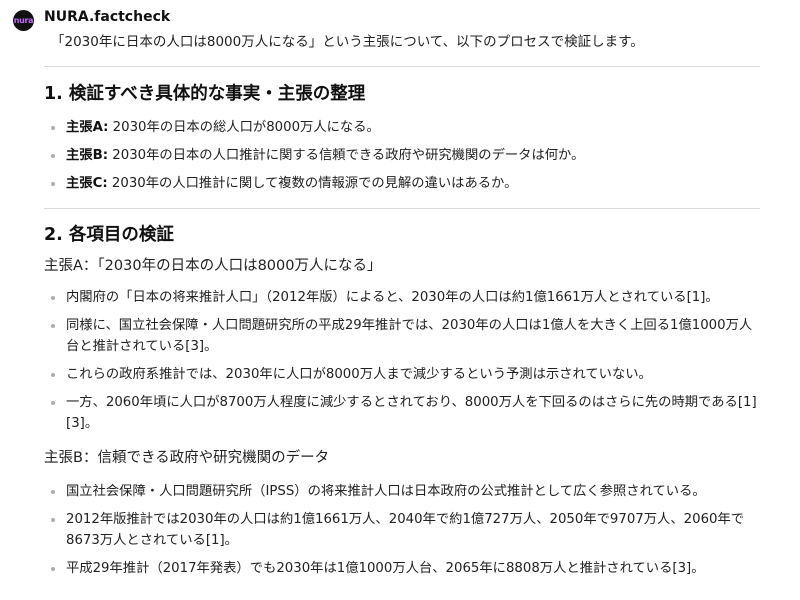 The height and width of the screenshot is (600, 800). What do you see at coordinates (87, 155) in the screenshot?
I see `claim-label: 主張B:` at bounding box center [87, 155].